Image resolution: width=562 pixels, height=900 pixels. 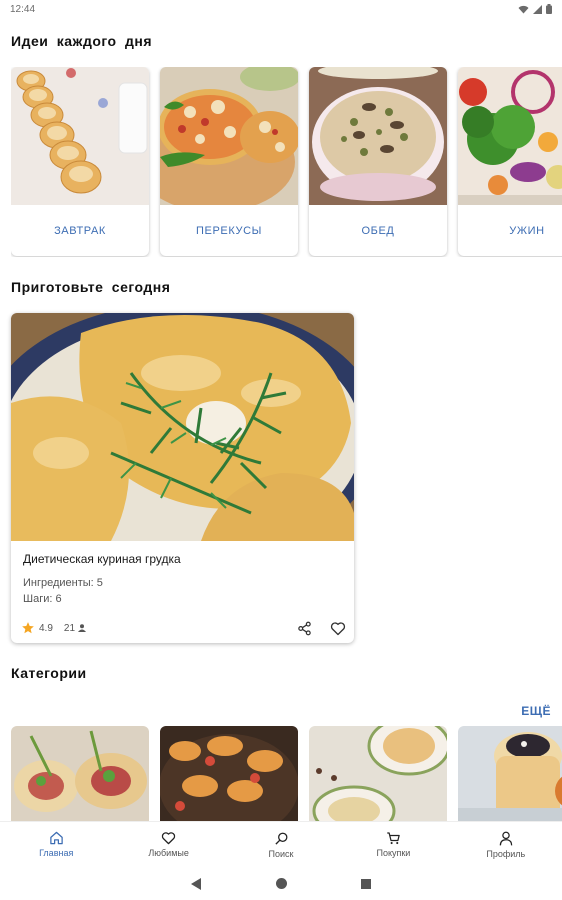 I want to click on battery-icon, so click(x=549, y=9).